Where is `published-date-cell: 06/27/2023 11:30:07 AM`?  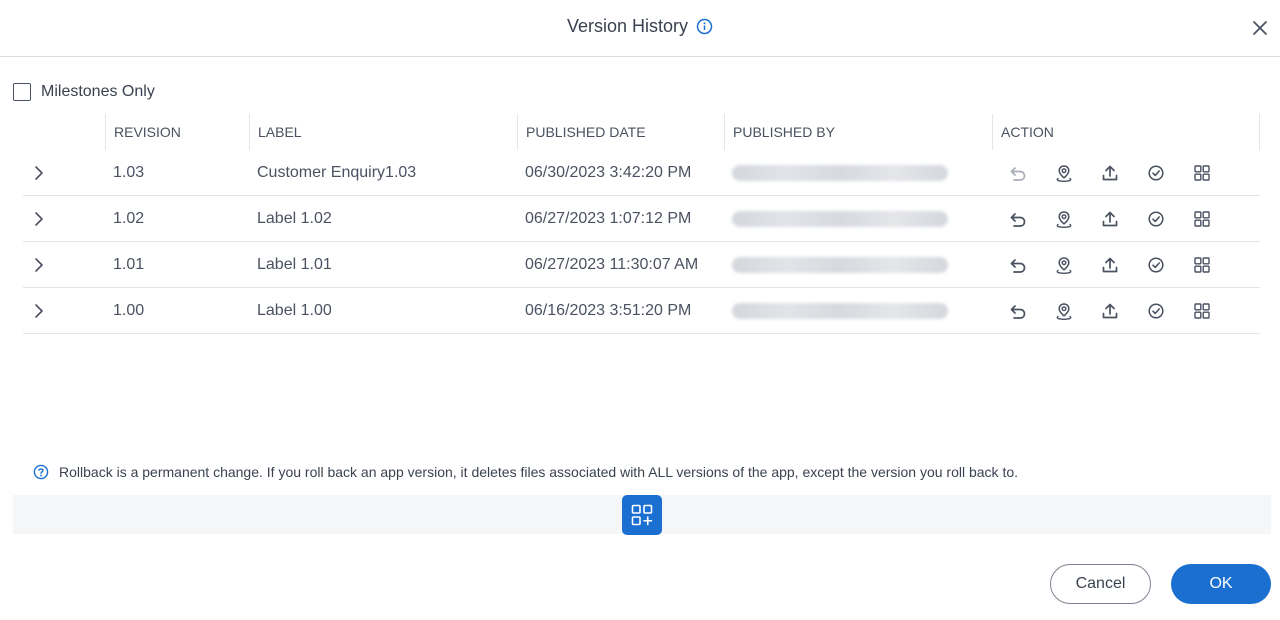
published-date-cell: 06/27/2023 11:30:07 AM is located at coordinates (612, 264).